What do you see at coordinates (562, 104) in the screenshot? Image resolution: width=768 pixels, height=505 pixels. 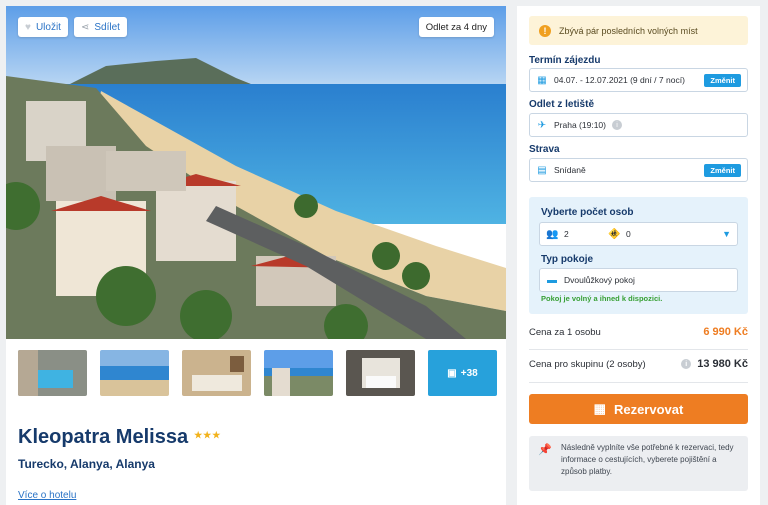 I see `airport-label: Odlet z letiště` at bounding box center [562, 104].